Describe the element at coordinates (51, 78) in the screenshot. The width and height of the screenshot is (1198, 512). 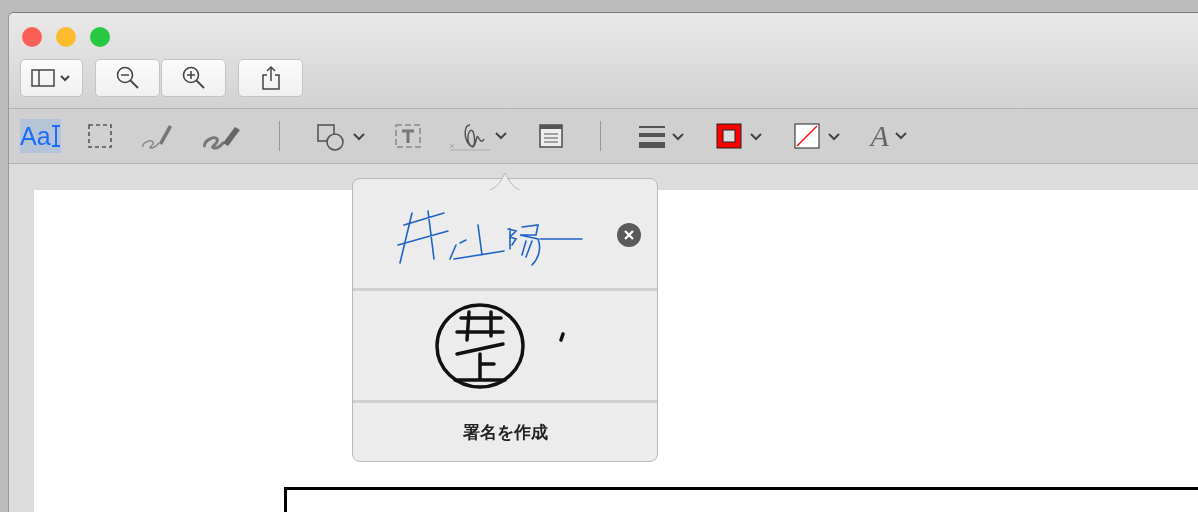
I see `sidebar-button` at that location.